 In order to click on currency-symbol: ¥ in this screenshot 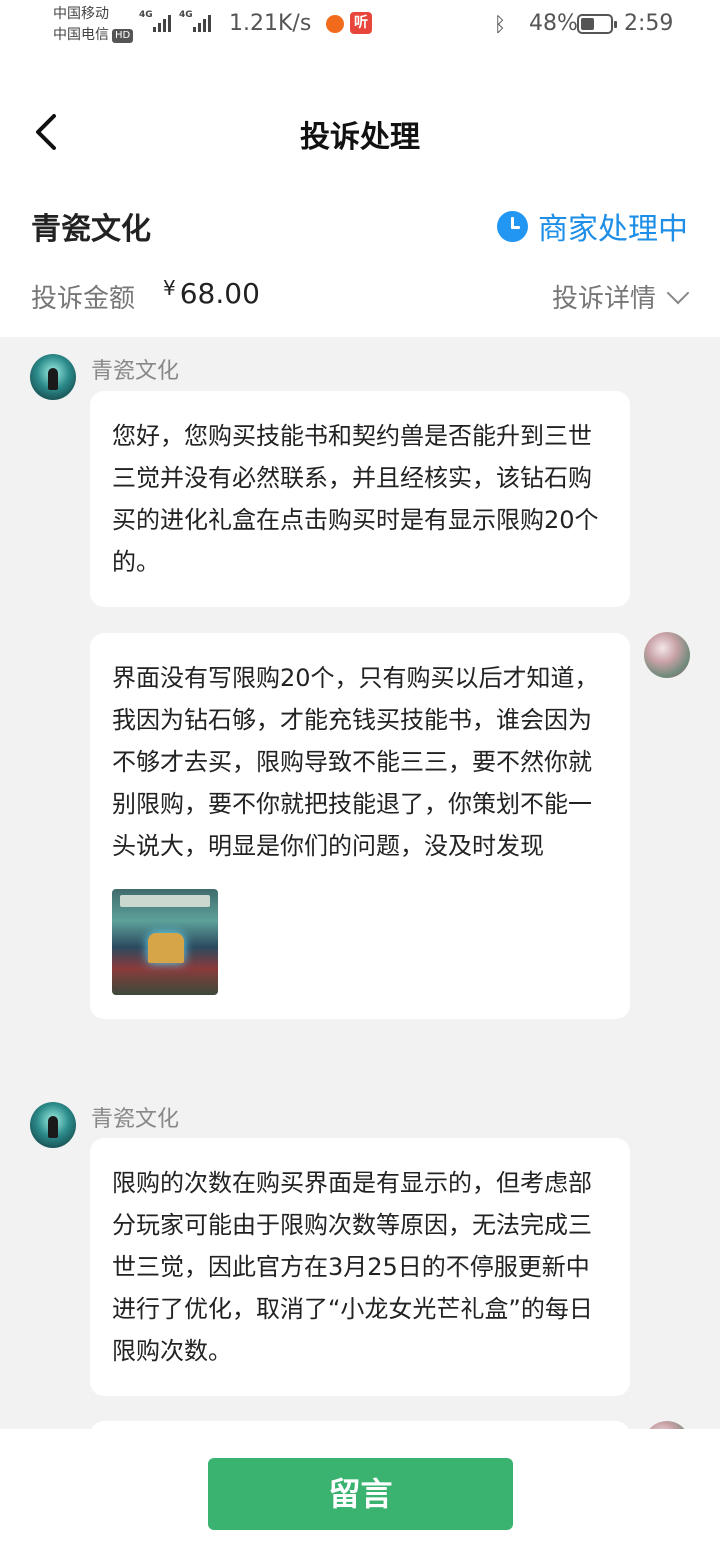, I will do `click(169, 288)`.